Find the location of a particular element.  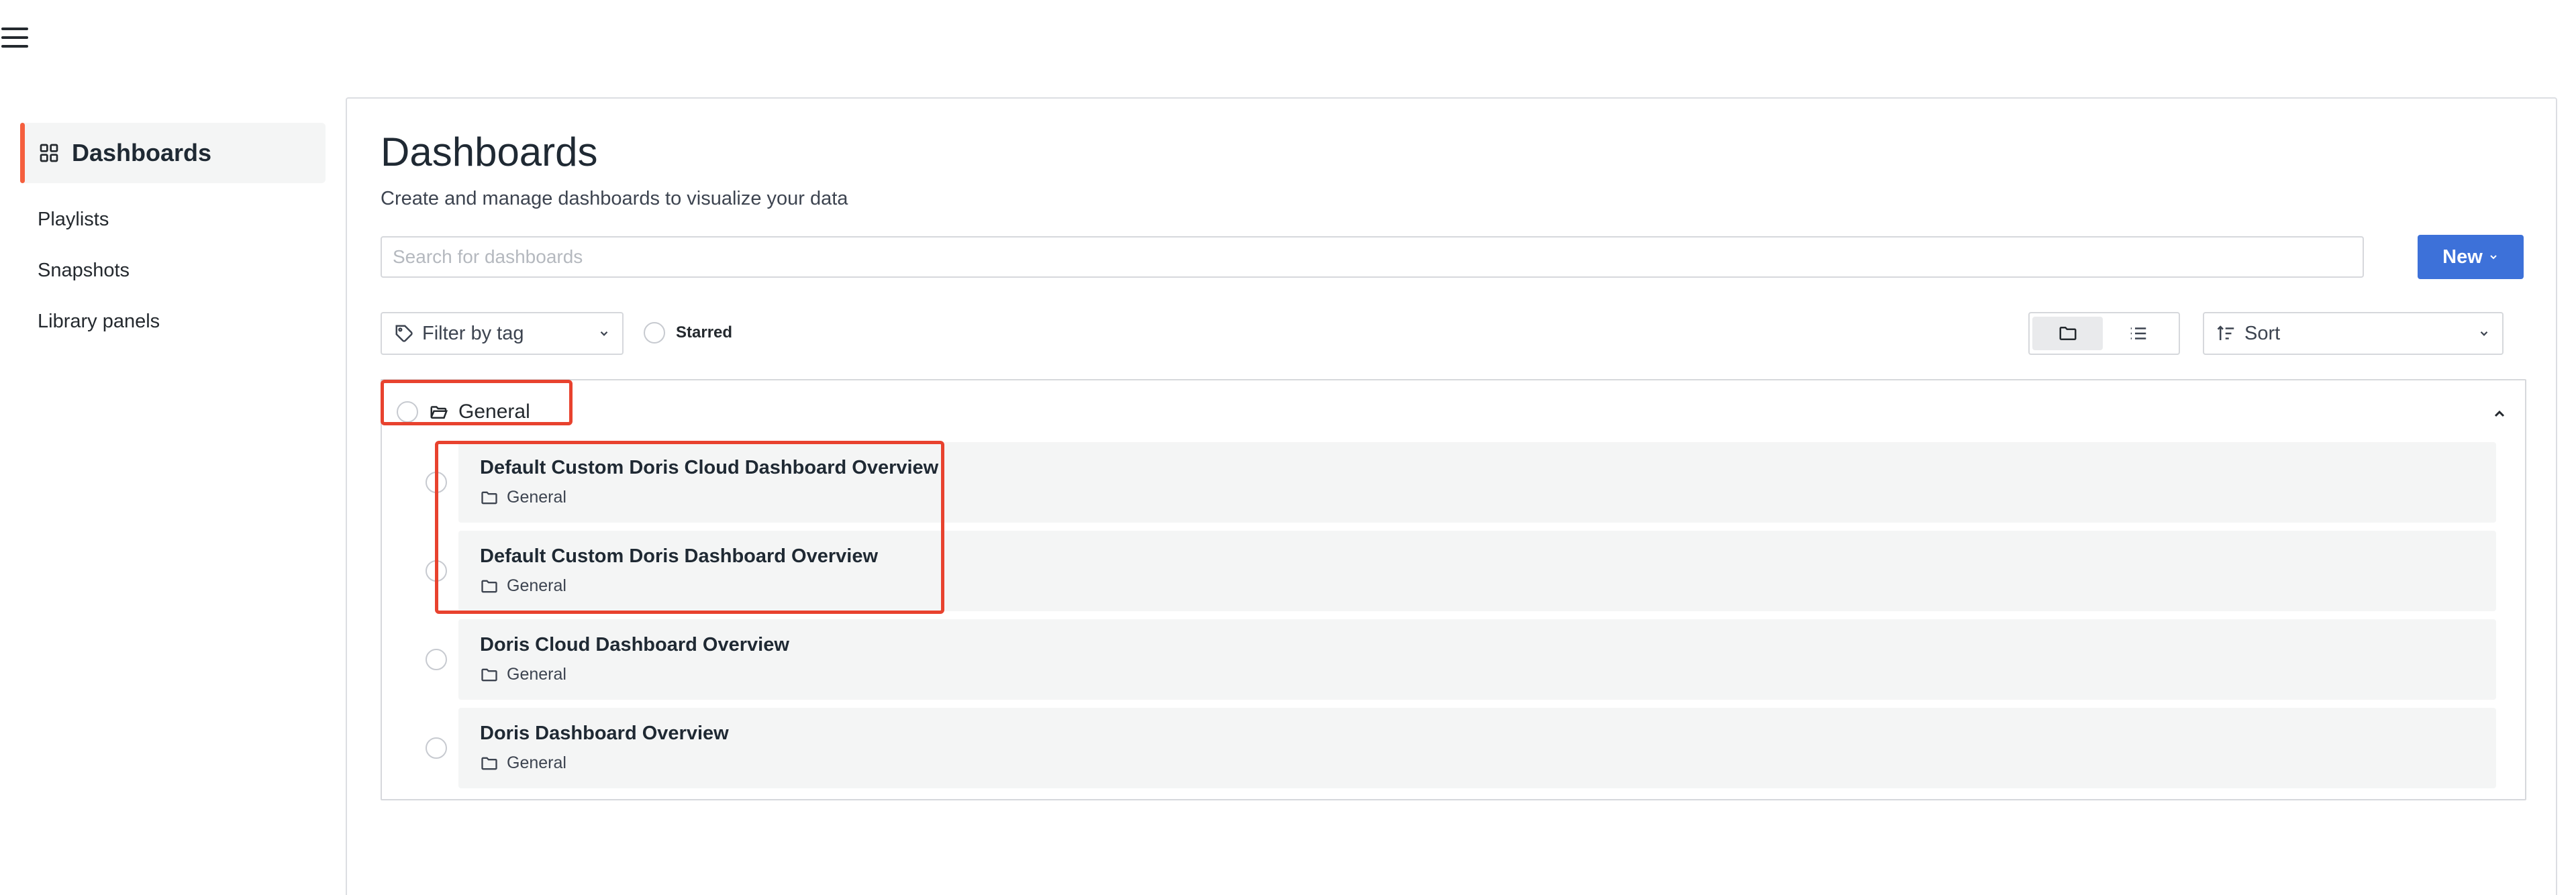

sidebar-item-dashboards: Dashboards is located at coordinates (173, 153).